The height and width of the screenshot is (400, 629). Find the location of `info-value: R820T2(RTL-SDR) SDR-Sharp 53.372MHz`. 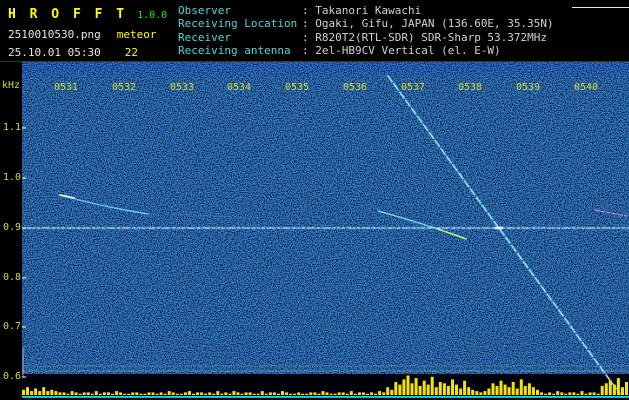

info-value: R820T2(RTL-SDR) SDR-Sharp 53.372MHz is located at coordinates (431, 37).